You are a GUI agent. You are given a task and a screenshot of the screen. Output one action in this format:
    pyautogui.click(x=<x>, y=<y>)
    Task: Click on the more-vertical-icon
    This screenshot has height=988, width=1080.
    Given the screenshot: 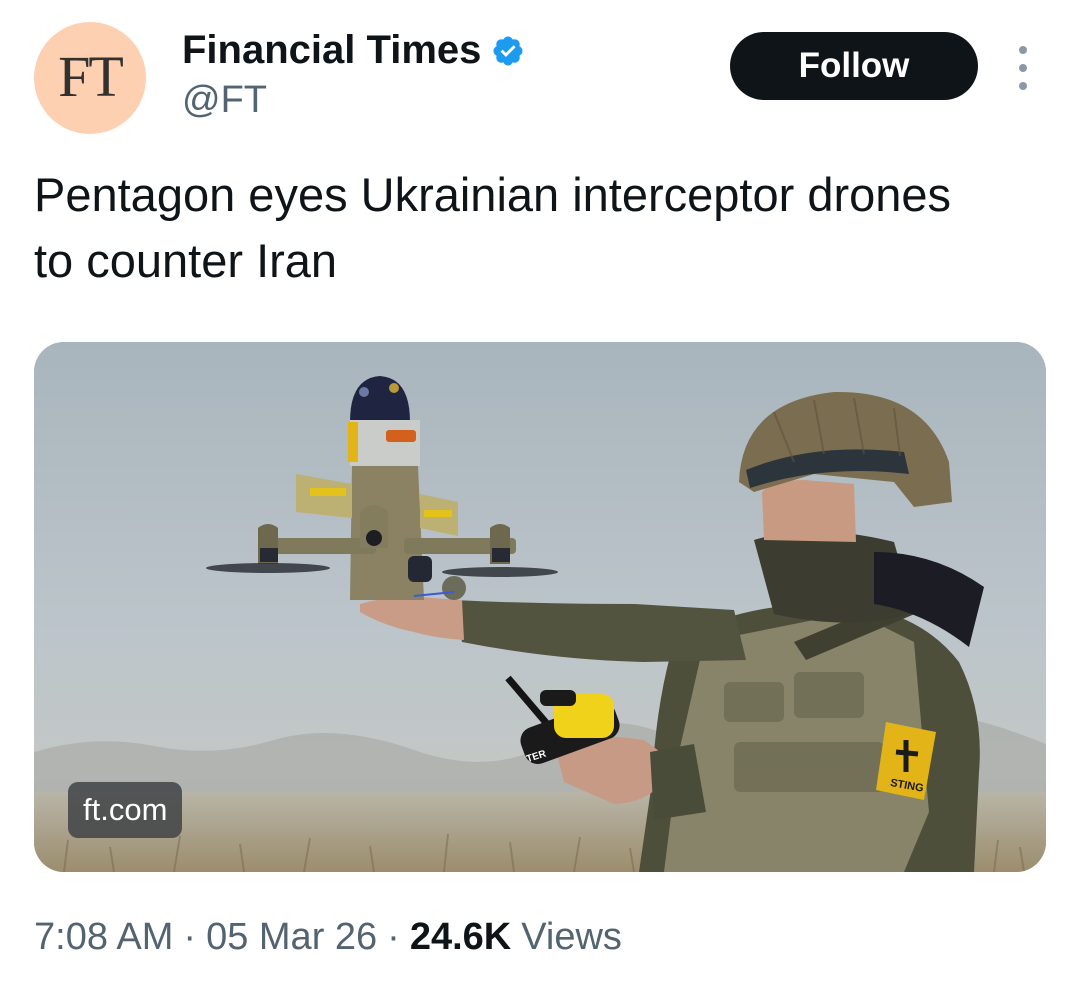 What is the action you would take?
    pyautogui.click(x=1023, y=68)
    